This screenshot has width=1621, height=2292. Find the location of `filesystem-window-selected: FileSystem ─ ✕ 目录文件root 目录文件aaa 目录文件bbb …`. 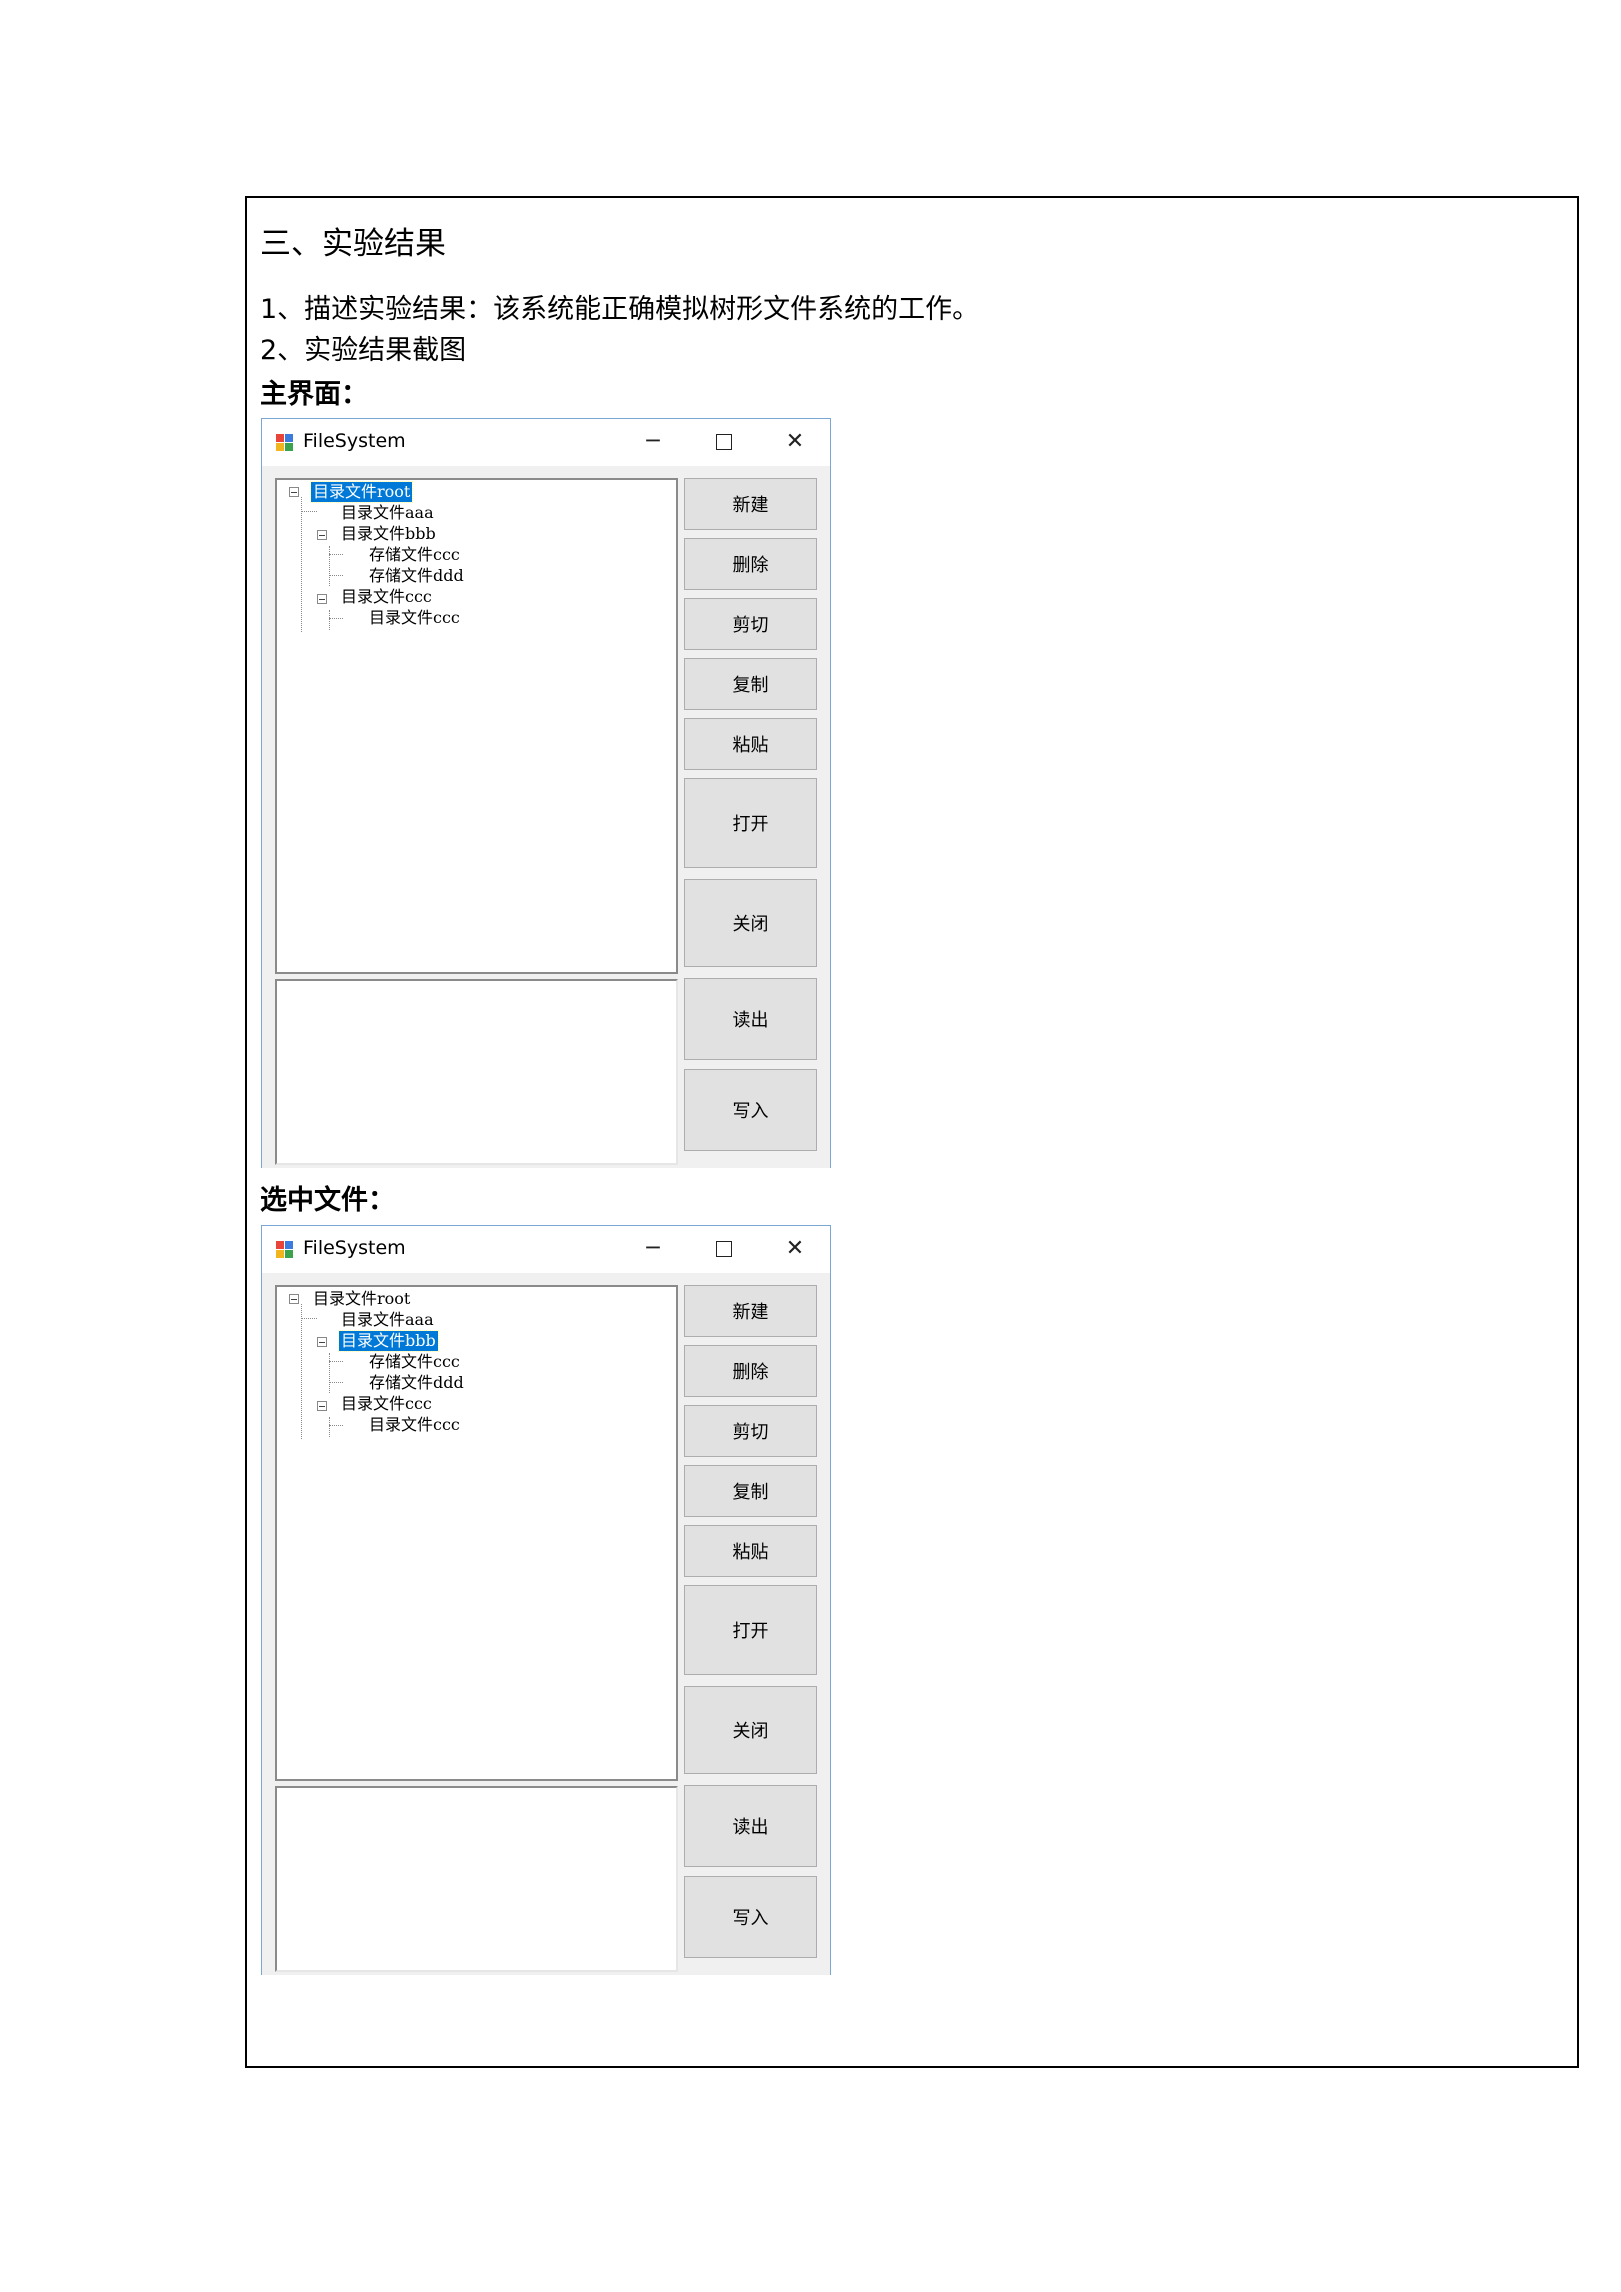

filesystem-window-selected: FileSystem ─ ✕ 目录文件root 目录文件aaa 目录文件bbb … is located at coordinates (546, 1600).